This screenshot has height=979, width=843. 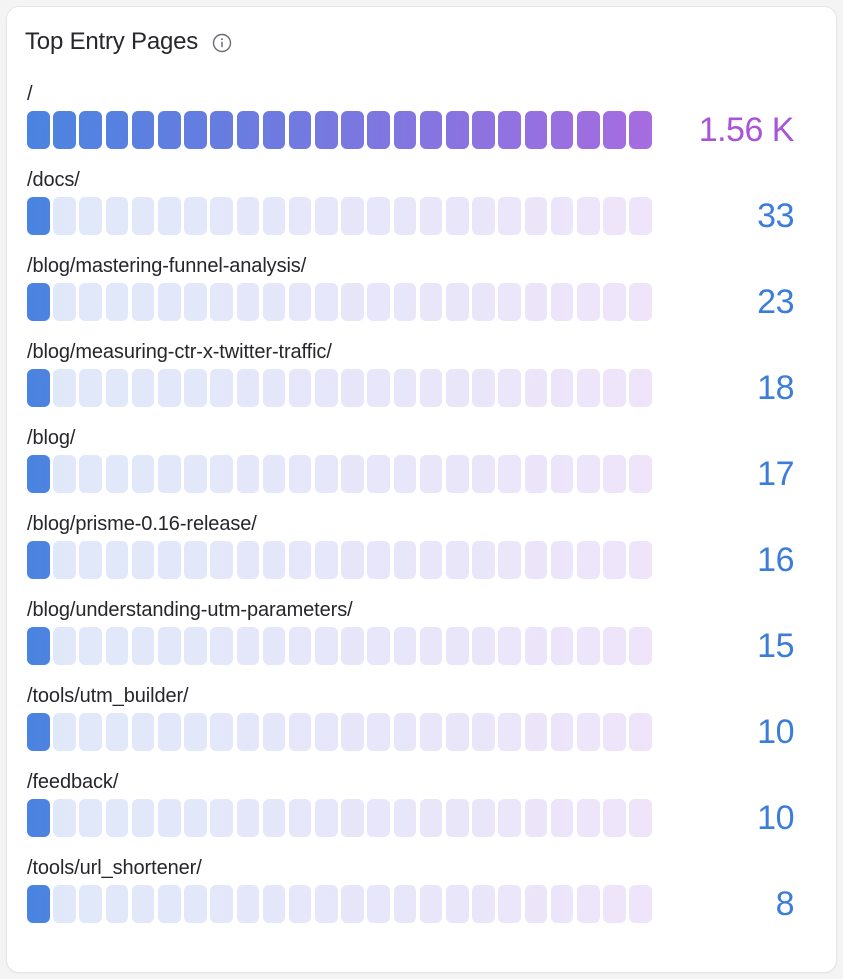 I want to click on entry-page-row: /feedback/10, so click(x=421, y=813).